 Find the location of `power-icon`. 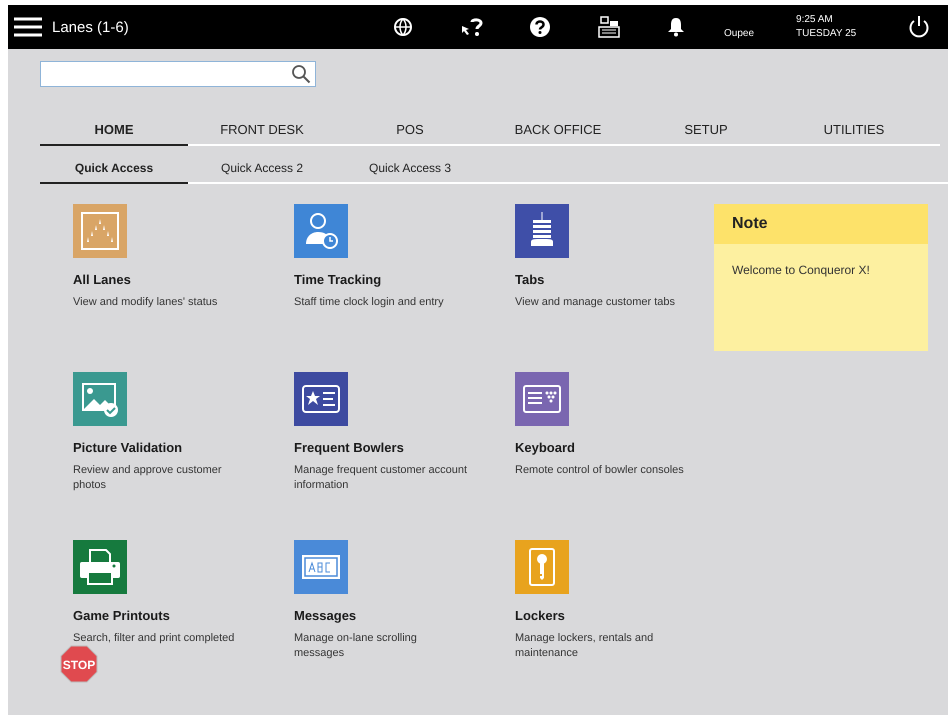

power-icon is located at coordinates (919, 27).